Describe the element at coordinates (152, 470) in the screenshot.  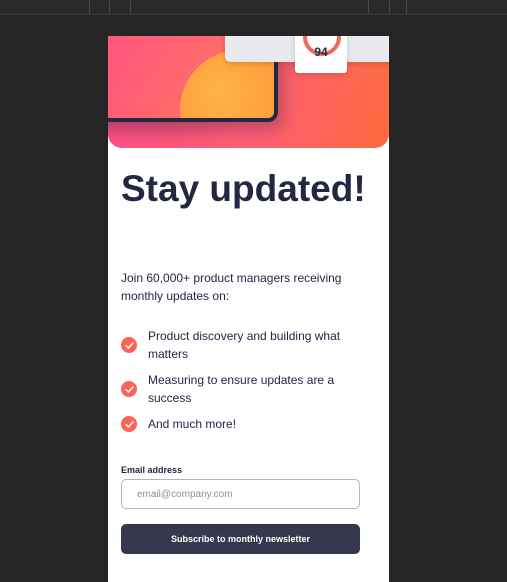
I see `email-label: Email address` at that location.